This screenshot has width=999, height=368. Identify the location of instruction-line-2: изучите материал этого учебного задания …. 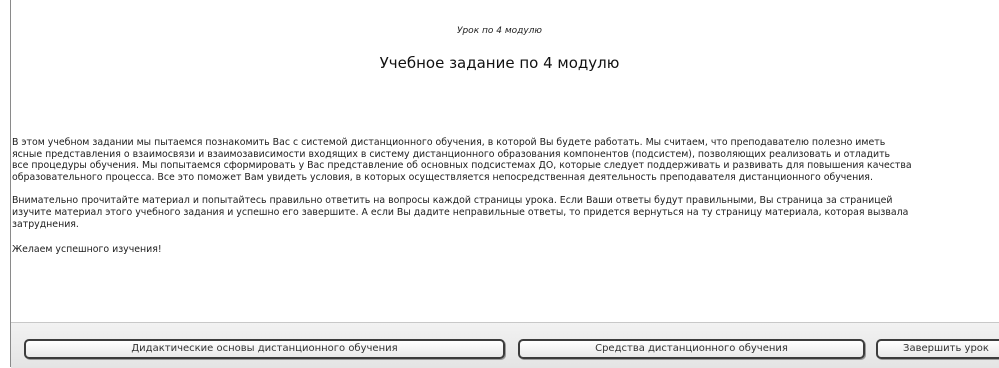
(460, 212).